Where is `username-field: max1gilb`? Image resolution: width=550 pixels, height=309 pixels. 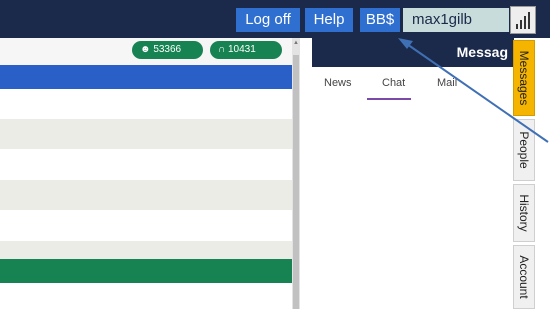 username-field: max1gilb is located at coordinates (456, 20).